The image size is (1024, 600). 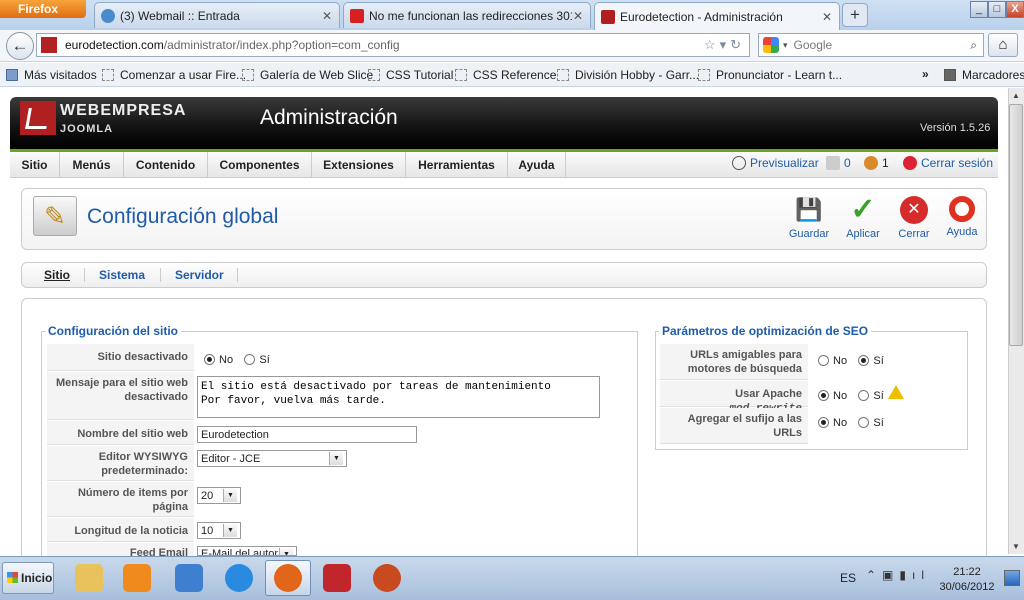 I want to click on save-button: 💾 Guardar, so click(x=809, y=218).